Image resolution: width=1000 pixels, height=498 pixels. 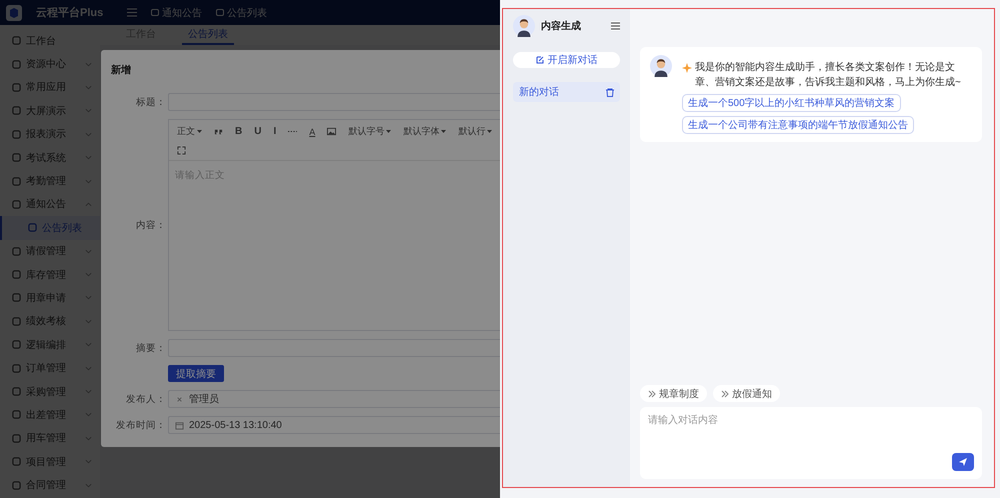 What do you see at coordinates (50, 485) in the screenshot?
I see `sidebar-item: 合同管理` at bounding box center [50, 485].